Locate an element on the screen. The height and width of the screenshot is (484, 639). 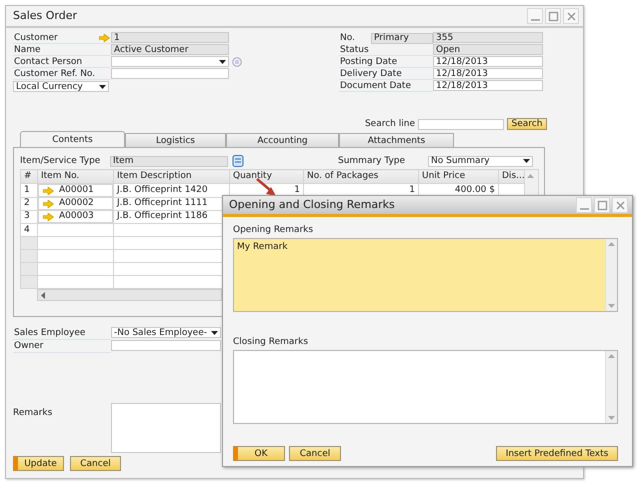
column-header: Item No. is located at coordinates (76, 177).